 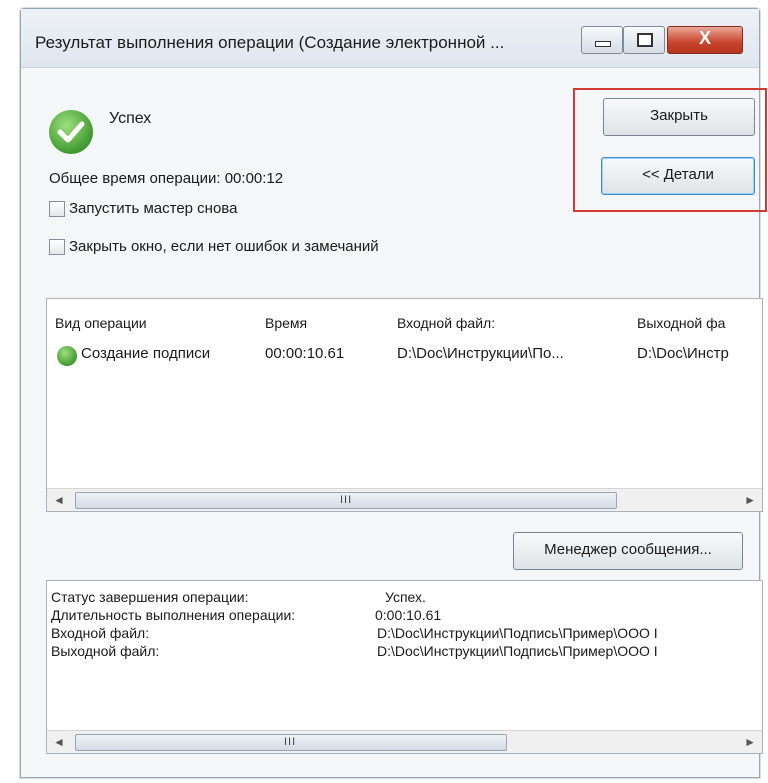 What do you see at coordinates (286, 323) in the screenshot?
I see `column-header-time: Время` at bounding box center [286, 323].